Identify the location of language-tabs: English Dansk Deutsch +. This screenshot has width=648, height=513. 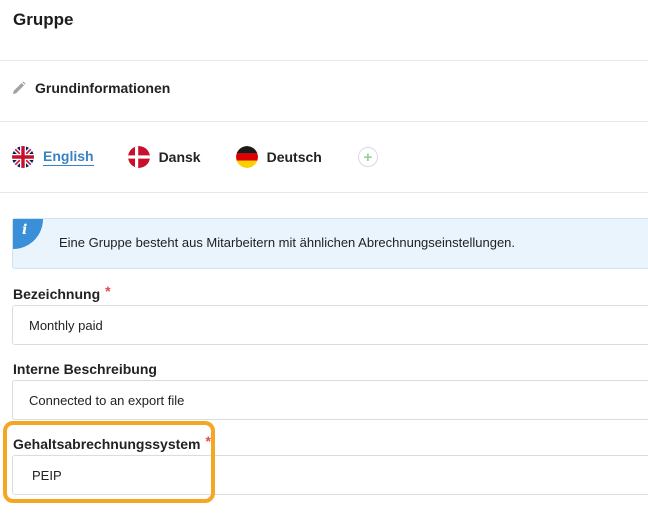
(195, 157).